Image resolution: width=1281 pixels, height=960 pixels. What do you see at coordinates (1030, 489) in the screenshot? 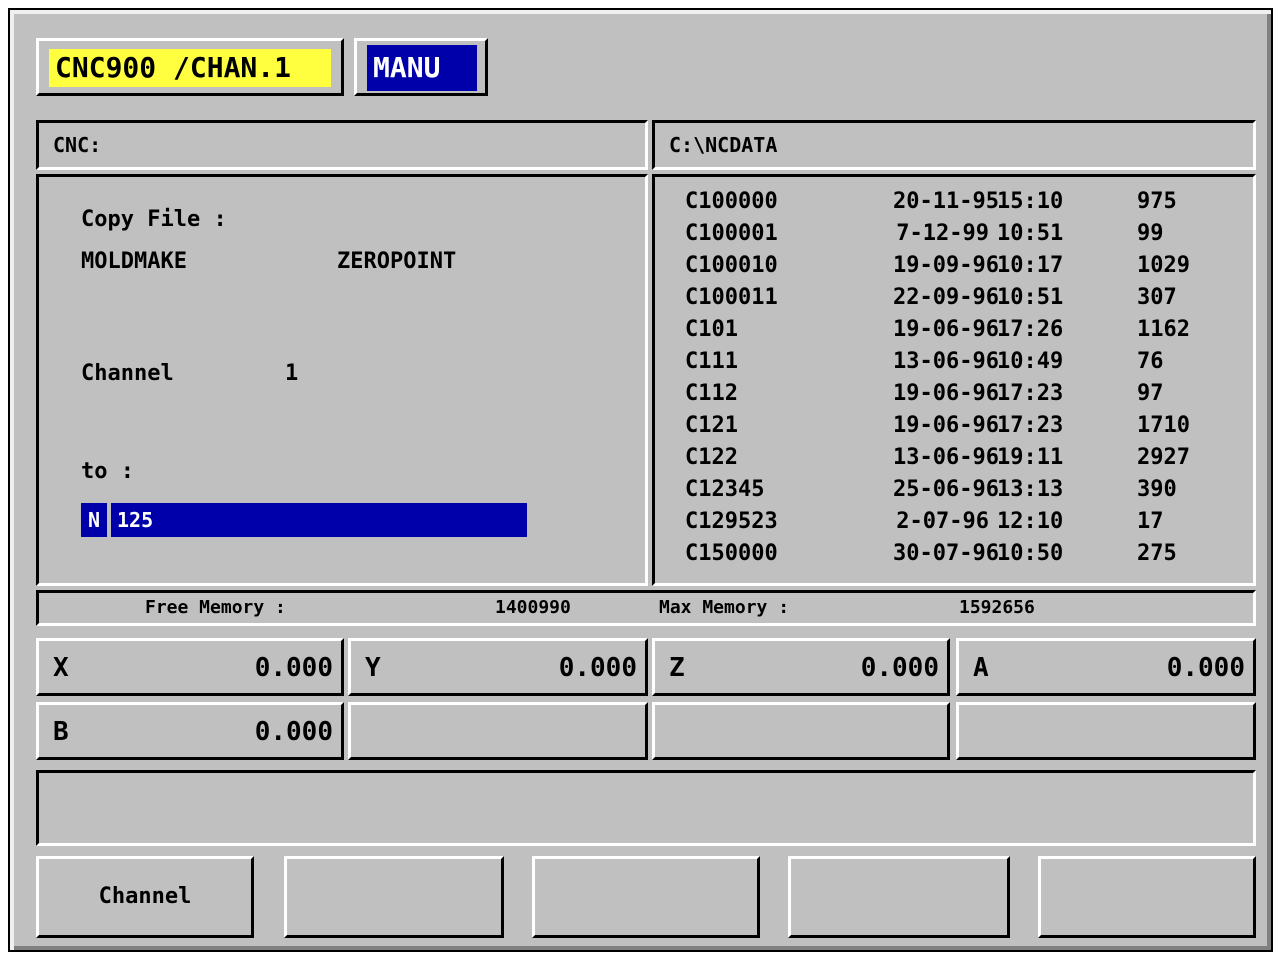
I see `file-time: 13:13` at bounding box center [1030, 489].